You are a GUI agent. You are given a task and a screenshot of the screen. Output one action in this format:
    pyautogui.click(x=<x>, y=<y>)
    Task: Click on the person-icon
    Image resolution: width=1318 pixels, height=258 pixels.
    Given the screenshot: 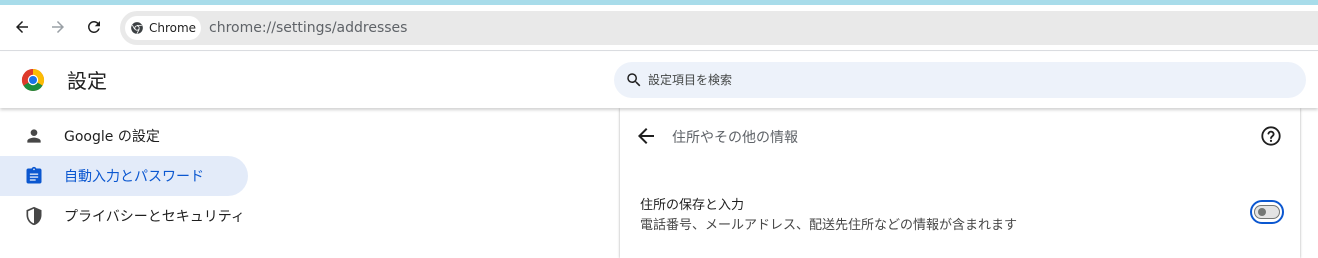 What is the action you would take?
    pyautogui.click(x=34, y=136)
    